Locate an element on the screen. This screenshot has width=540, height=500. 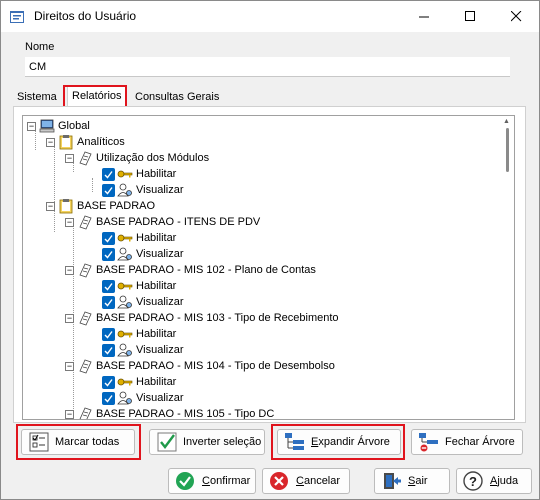
tab-relatorios: Relatórios is located at coordinates (97, 96).